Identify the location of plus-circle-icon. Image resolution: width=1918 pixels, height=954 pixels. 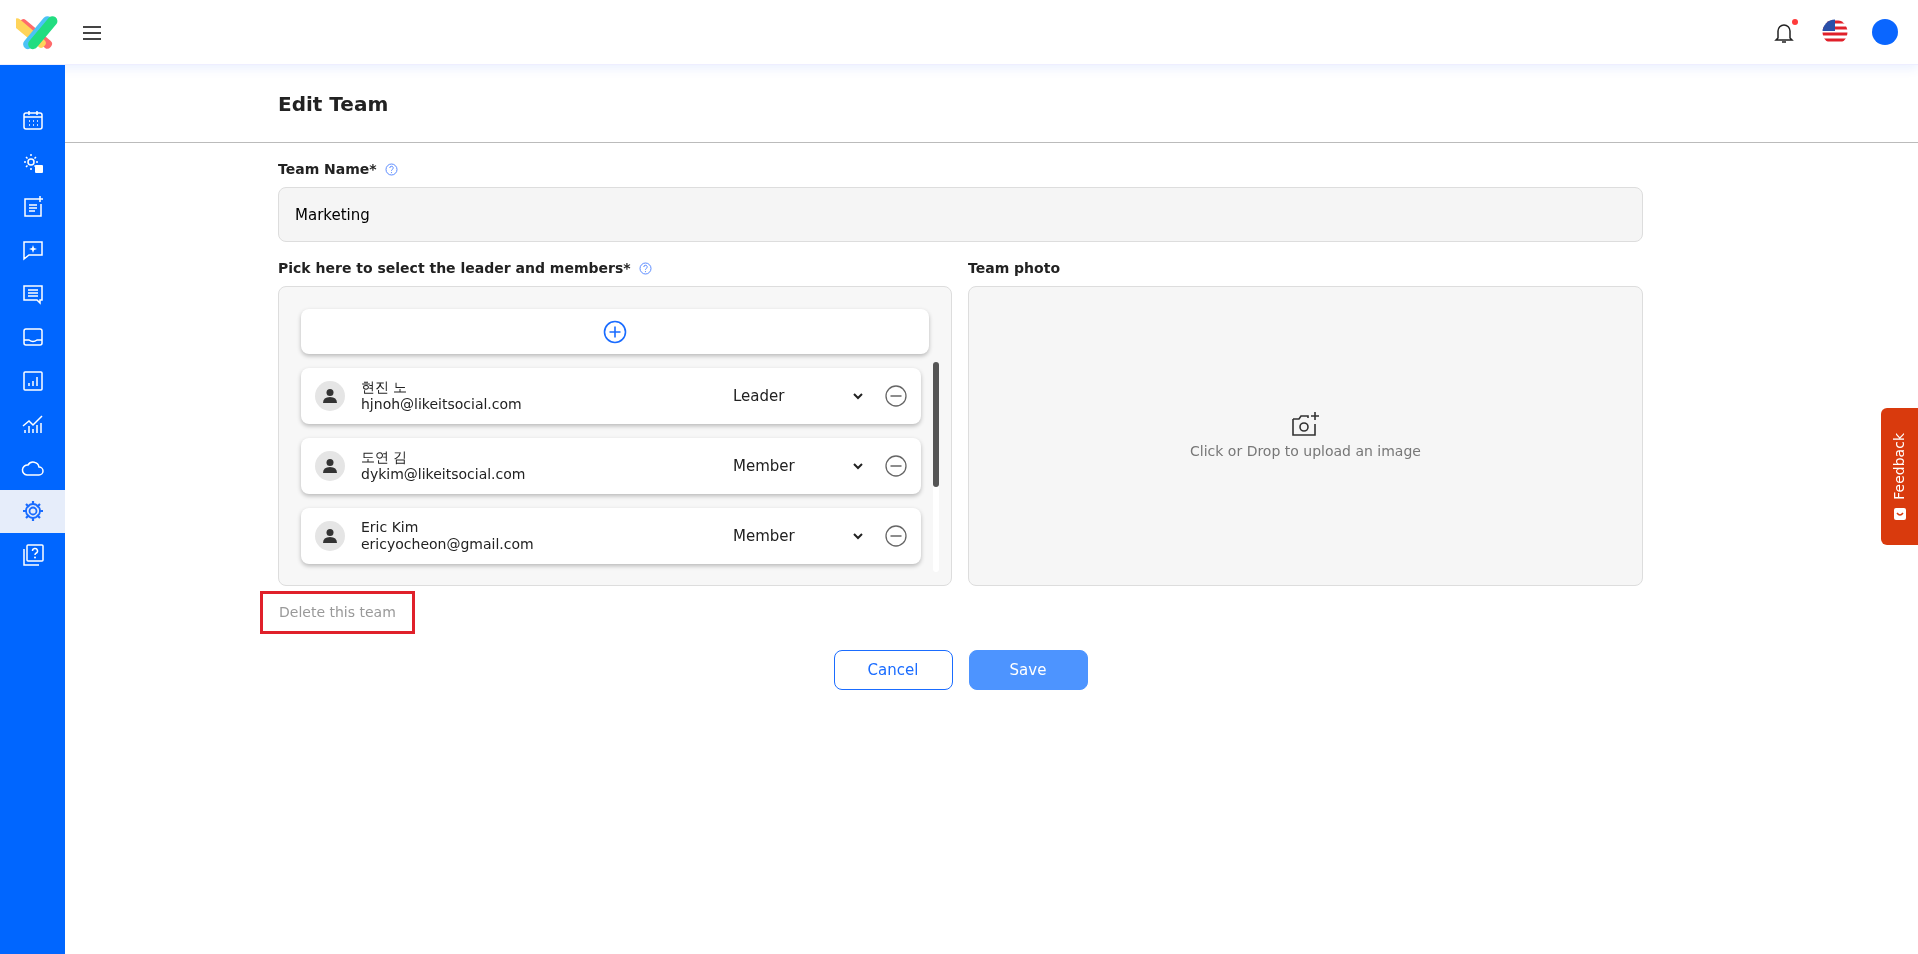
(615, 331).